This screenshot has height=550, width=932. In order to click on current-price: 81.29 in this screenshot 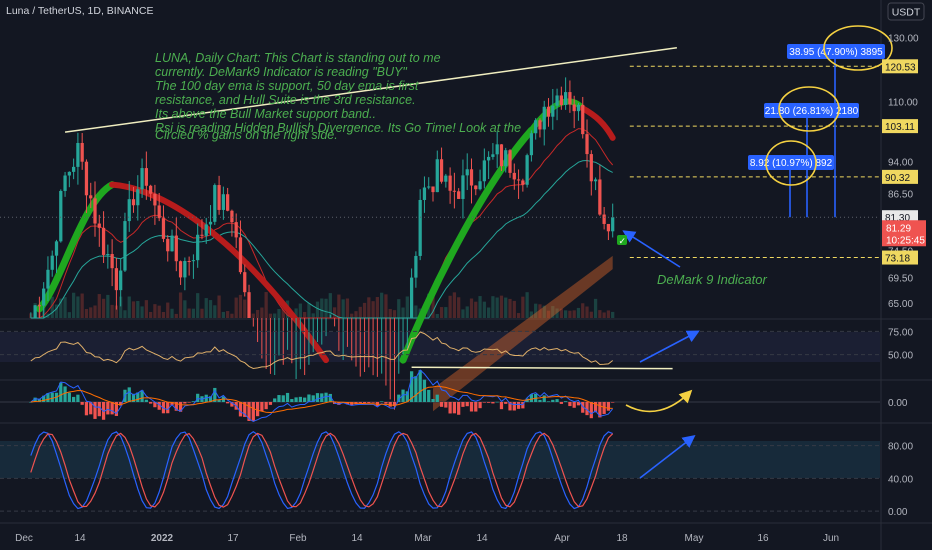, I will do `click(898, 228)`.